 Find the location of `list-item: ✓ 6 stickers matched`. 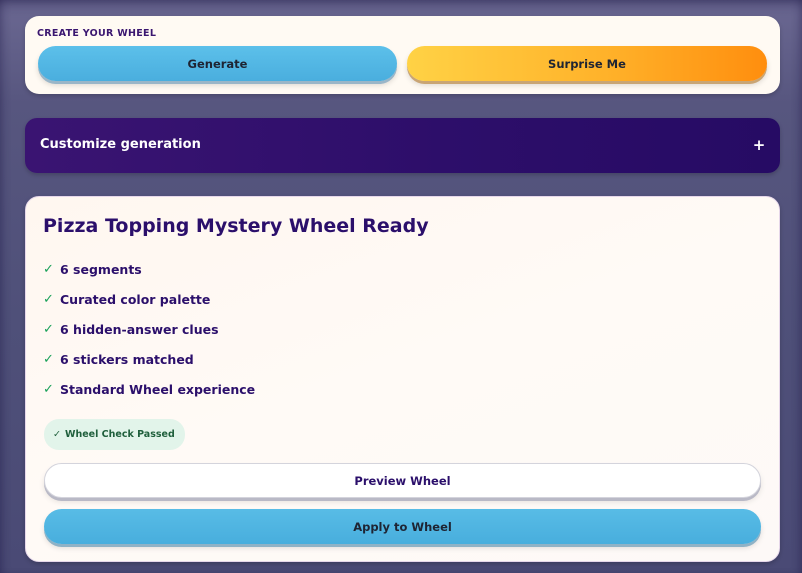

list-item: ✓ 6 stickers matched is located at coordinates (149, 359).